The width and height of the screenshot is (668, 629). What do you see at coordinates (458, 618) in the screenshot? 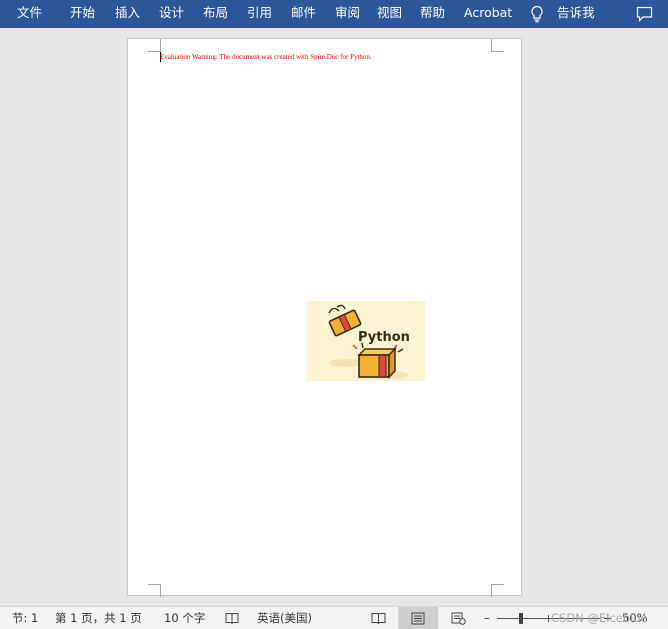
I see `web-layout-icon` at bounding box center [458, 618].